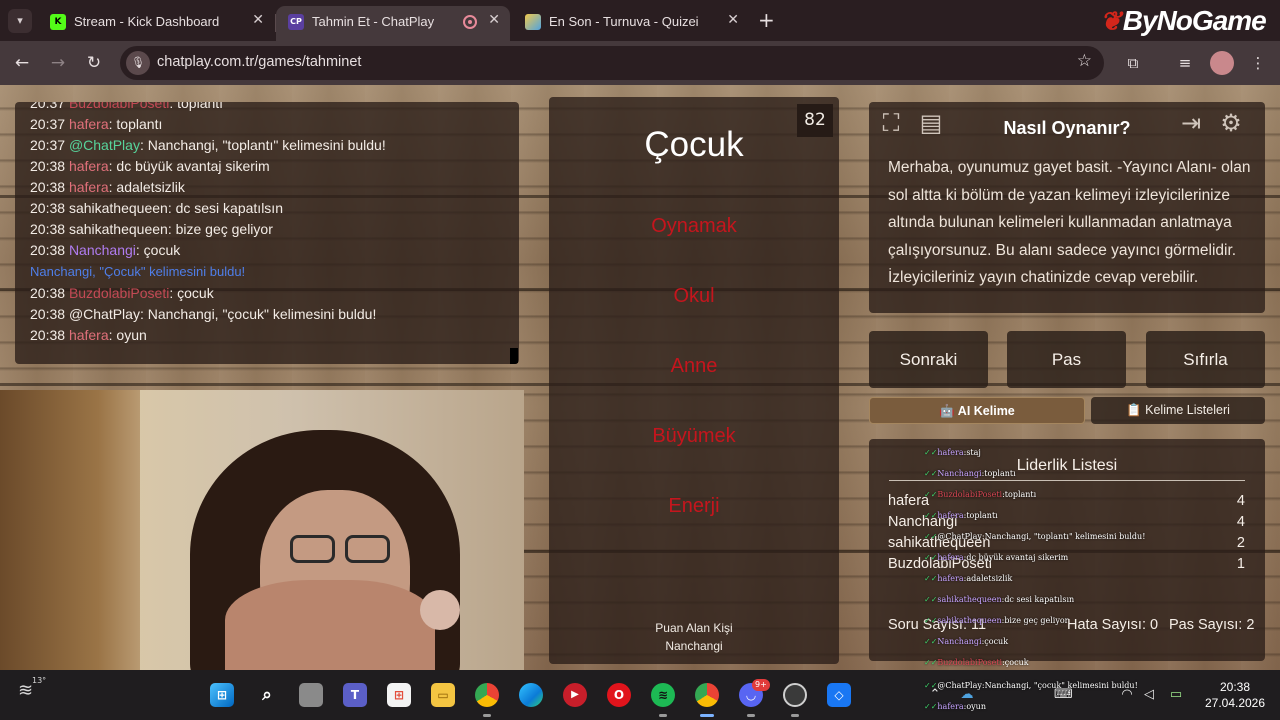 The height and width of the screenshot is (720, 1280). Describe the element at coordinates (999, 599) in the screenshot. I see `overlay-message: ✓✓sahikathequeen:dc sesi kapatılsın` at that location.